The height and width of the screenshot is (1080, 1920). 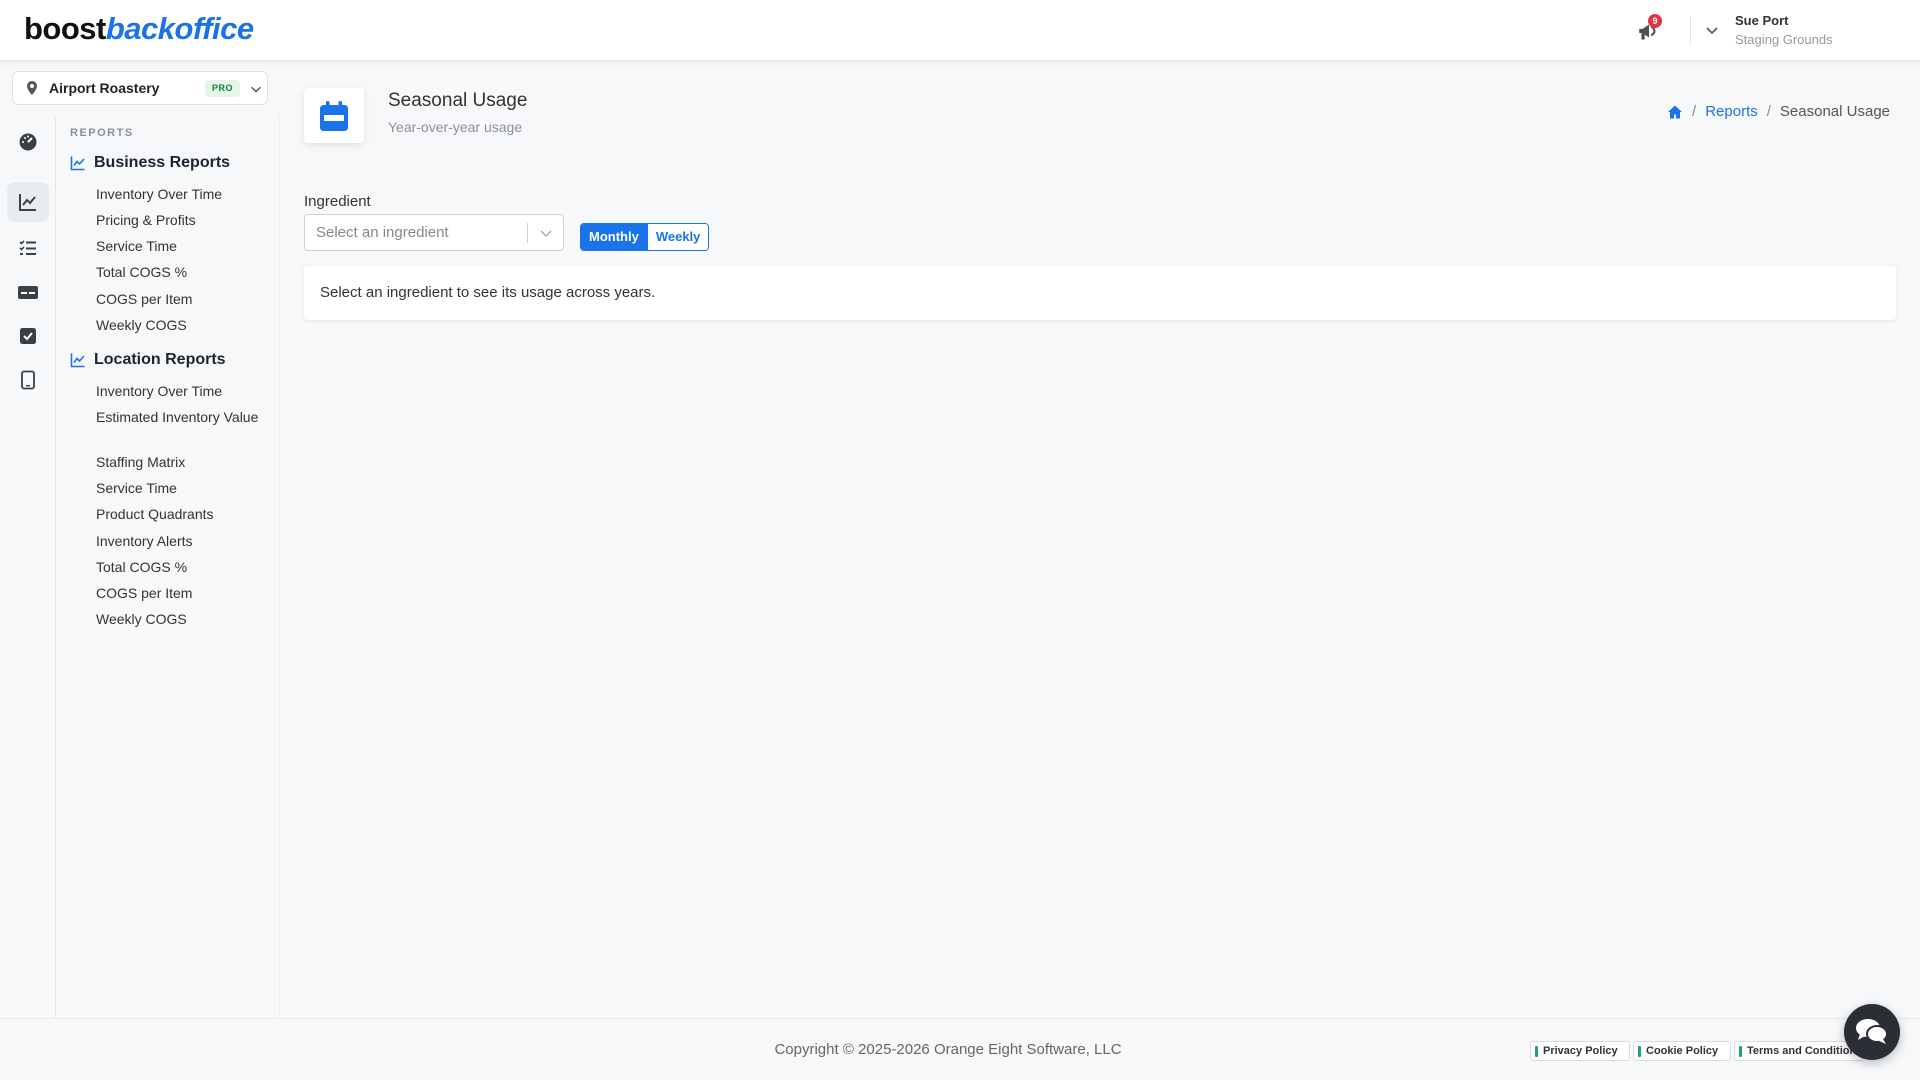 I want to click on user-name: Sue Port, so click(x=1761, y=20).